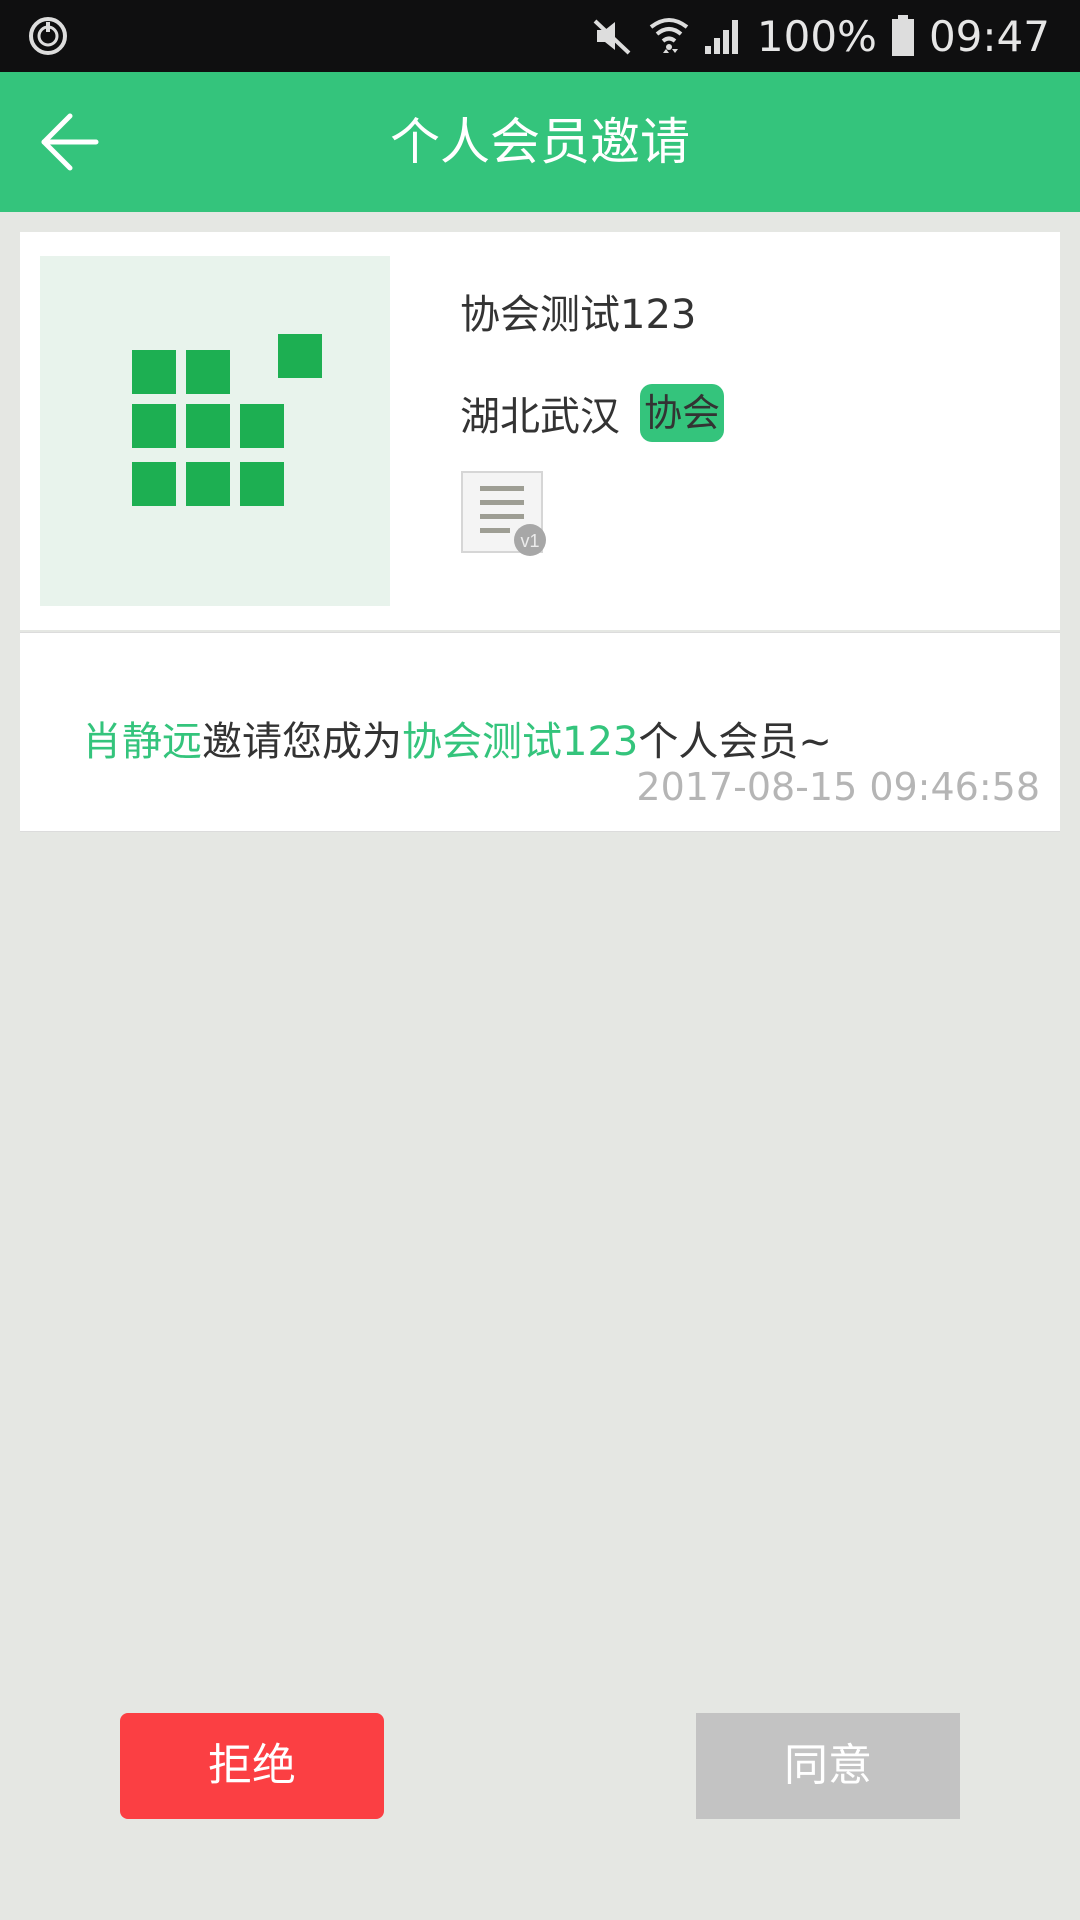 The image size is (1080, 1920). Describe the element at coordinates (529, 541) in the screenshot. I see `doc-version-badge: v1` at that location.